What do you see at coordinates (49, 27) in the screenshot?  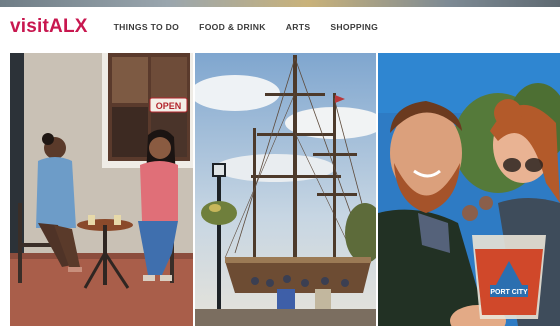 I see `site-logo: visitALX` at bounding box center [49, 27].